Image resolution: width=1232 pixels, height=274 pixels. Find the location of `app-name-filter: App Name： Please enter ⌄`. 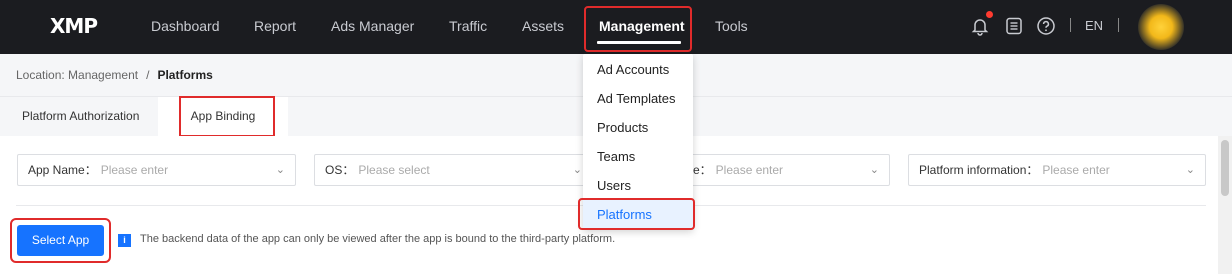

app-name-filter: App Name： Please enter ⌄ is located at coordinates (156, 170).